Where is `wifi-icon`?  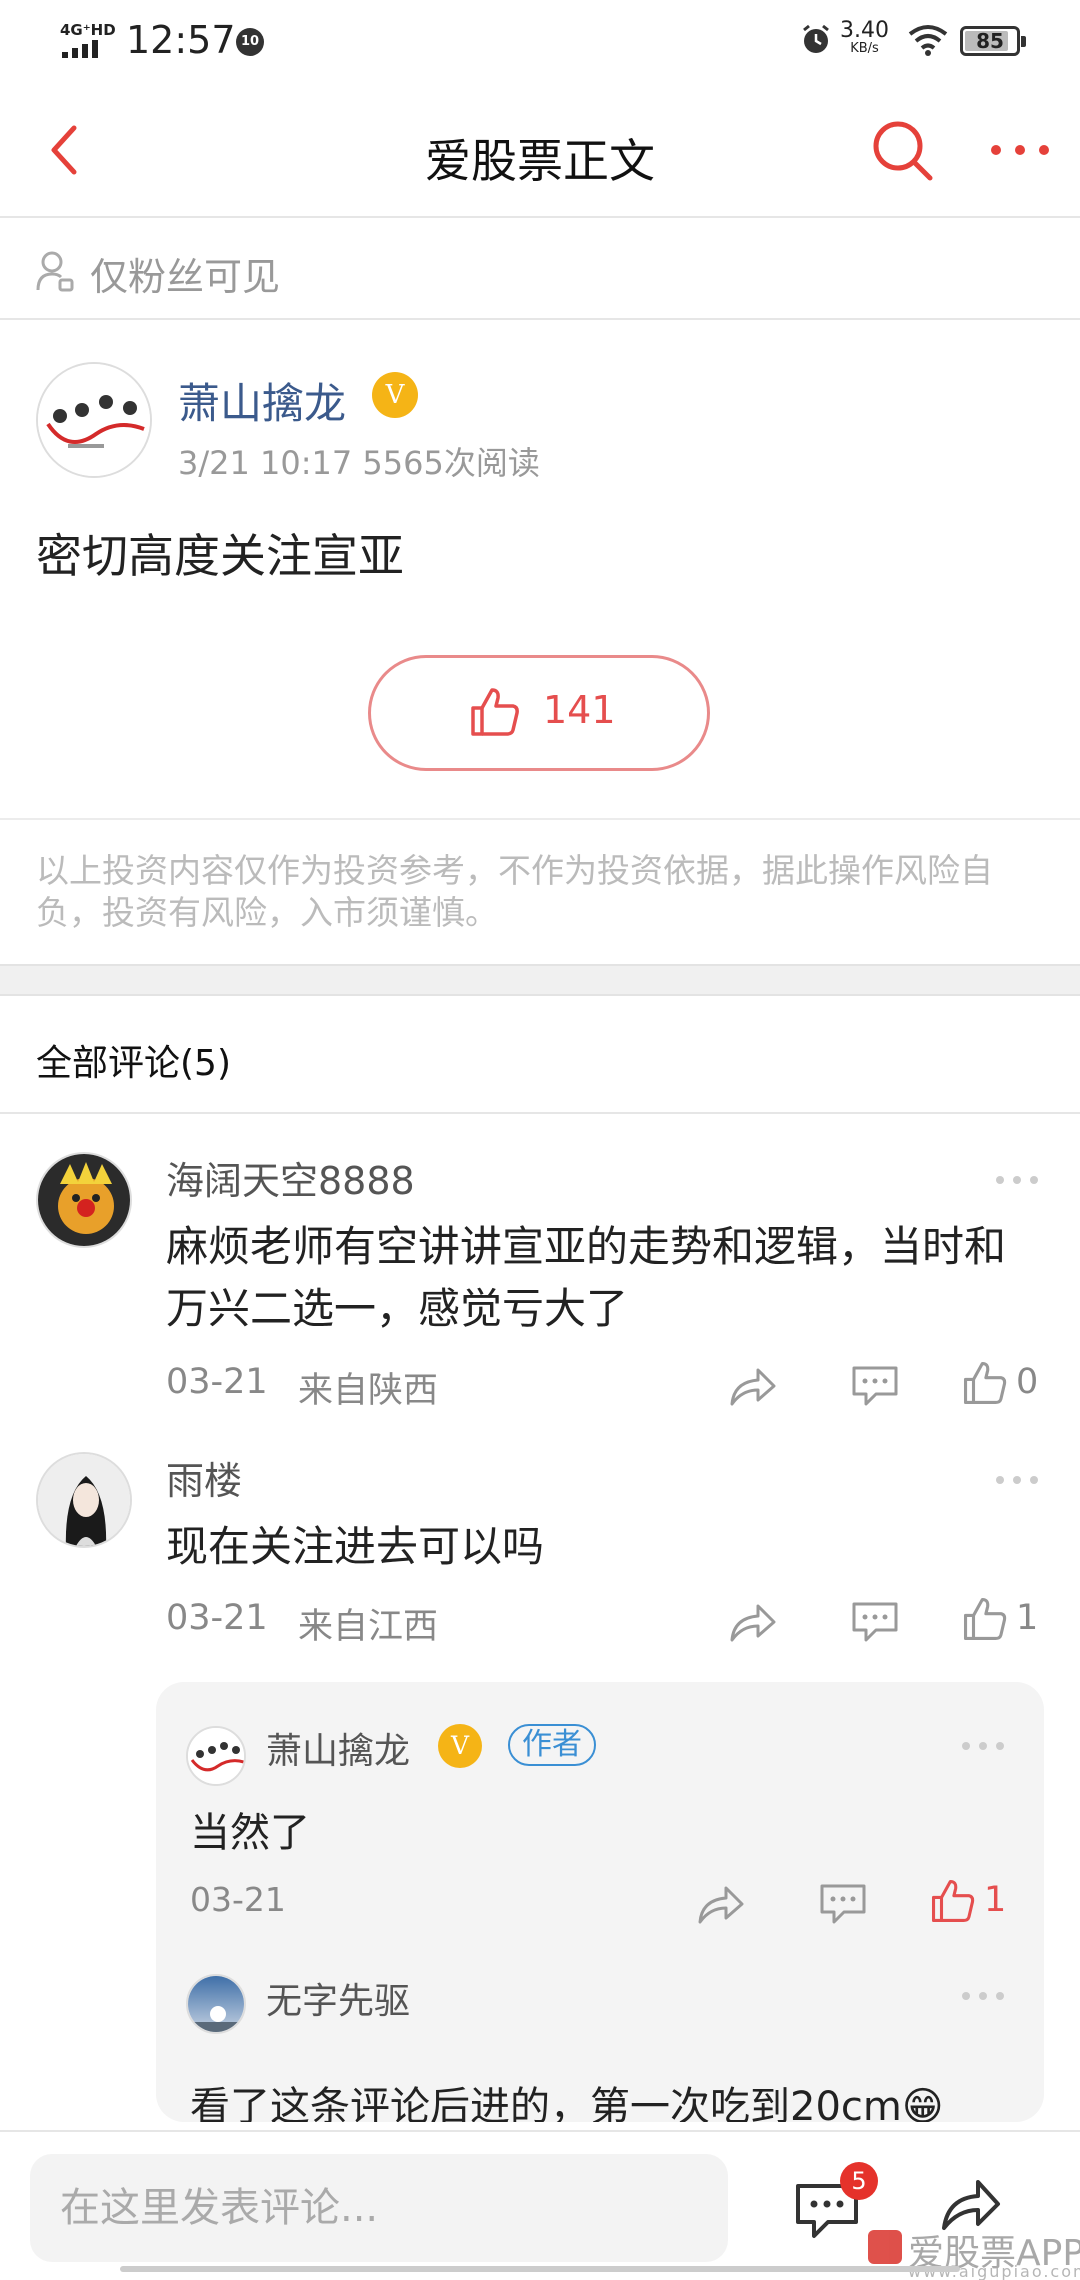 wifi-icon is located at coordinates (928, 40).